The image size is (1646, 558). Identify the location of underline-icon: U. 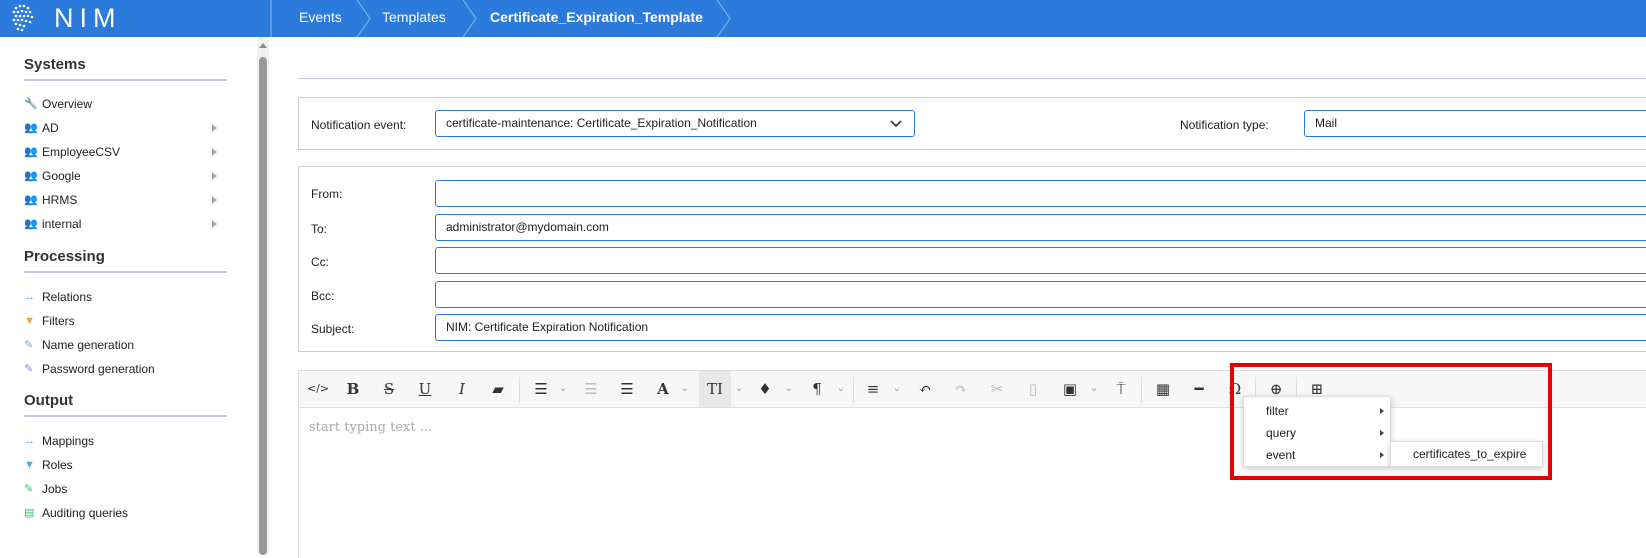
(425, 389).